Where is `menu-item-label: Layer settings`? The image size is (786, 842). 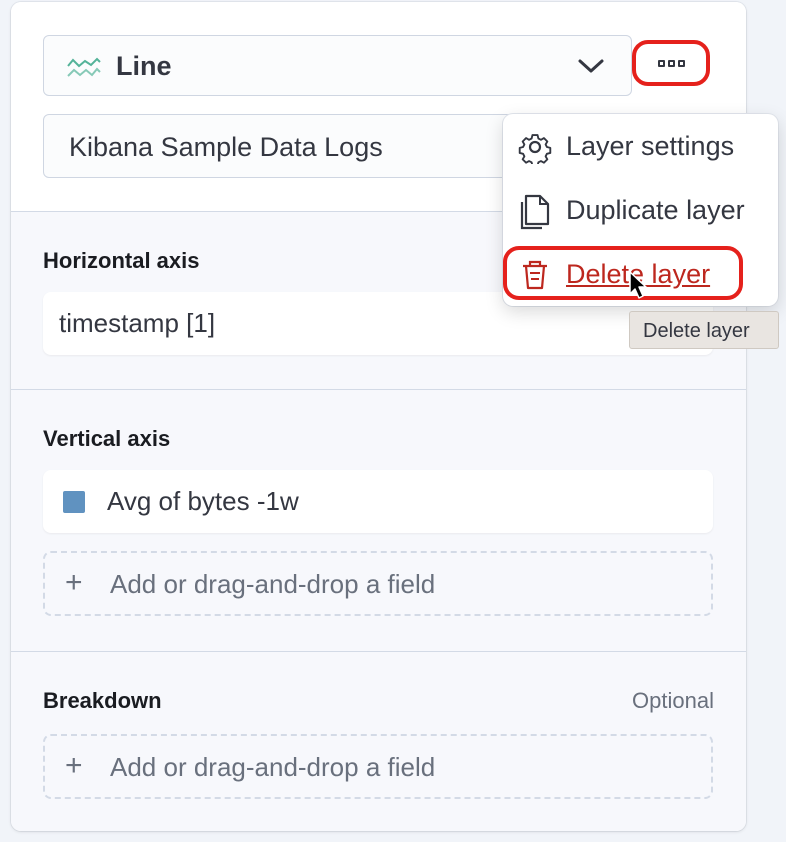 menu-item-label: Layer settings is located at coordinates (650, 146).